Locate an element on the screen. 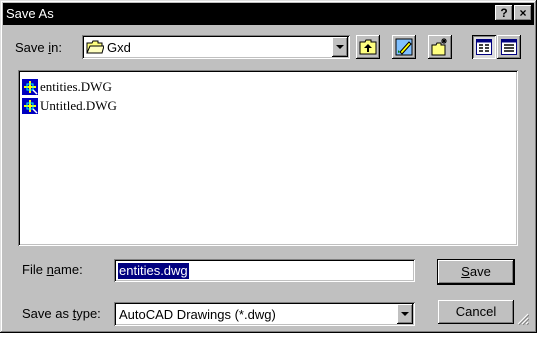 The width and height of the screenshot is (543, 339). save-as-type-label-prefix: Save as is located at coordinates (47, 313).